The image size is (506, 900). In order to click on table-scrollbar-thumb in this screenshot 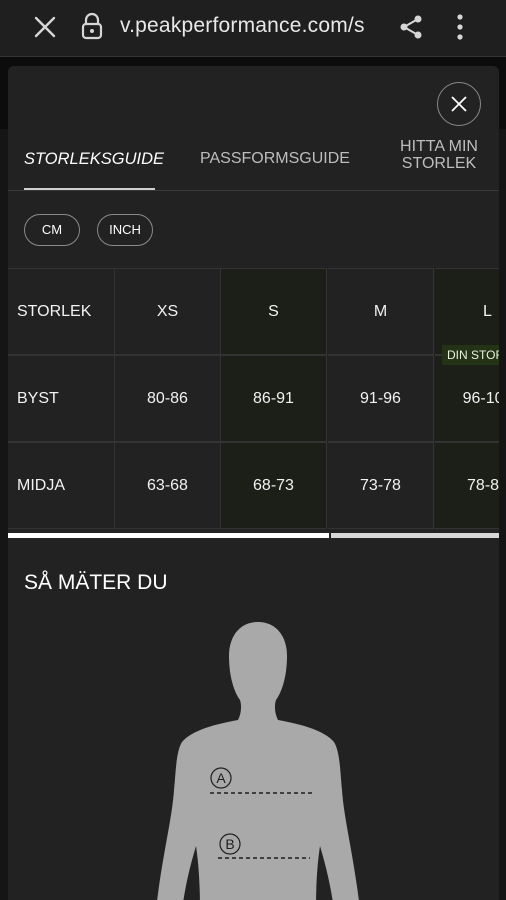, I will do `click(168, 535)`.